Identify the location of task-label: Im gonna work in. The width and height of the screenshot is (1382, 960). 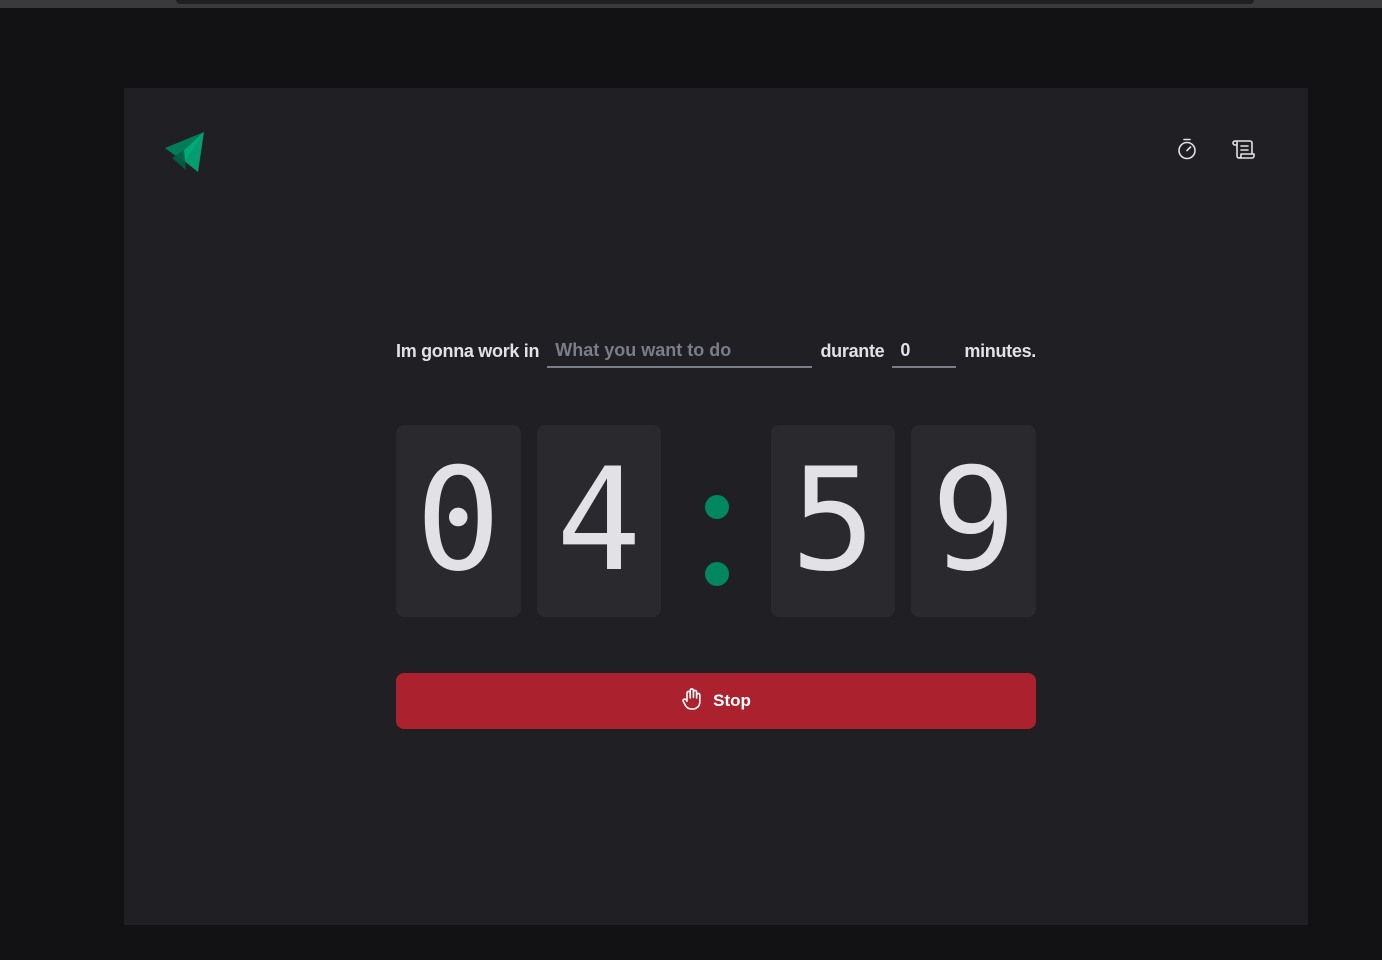
(468, 350).